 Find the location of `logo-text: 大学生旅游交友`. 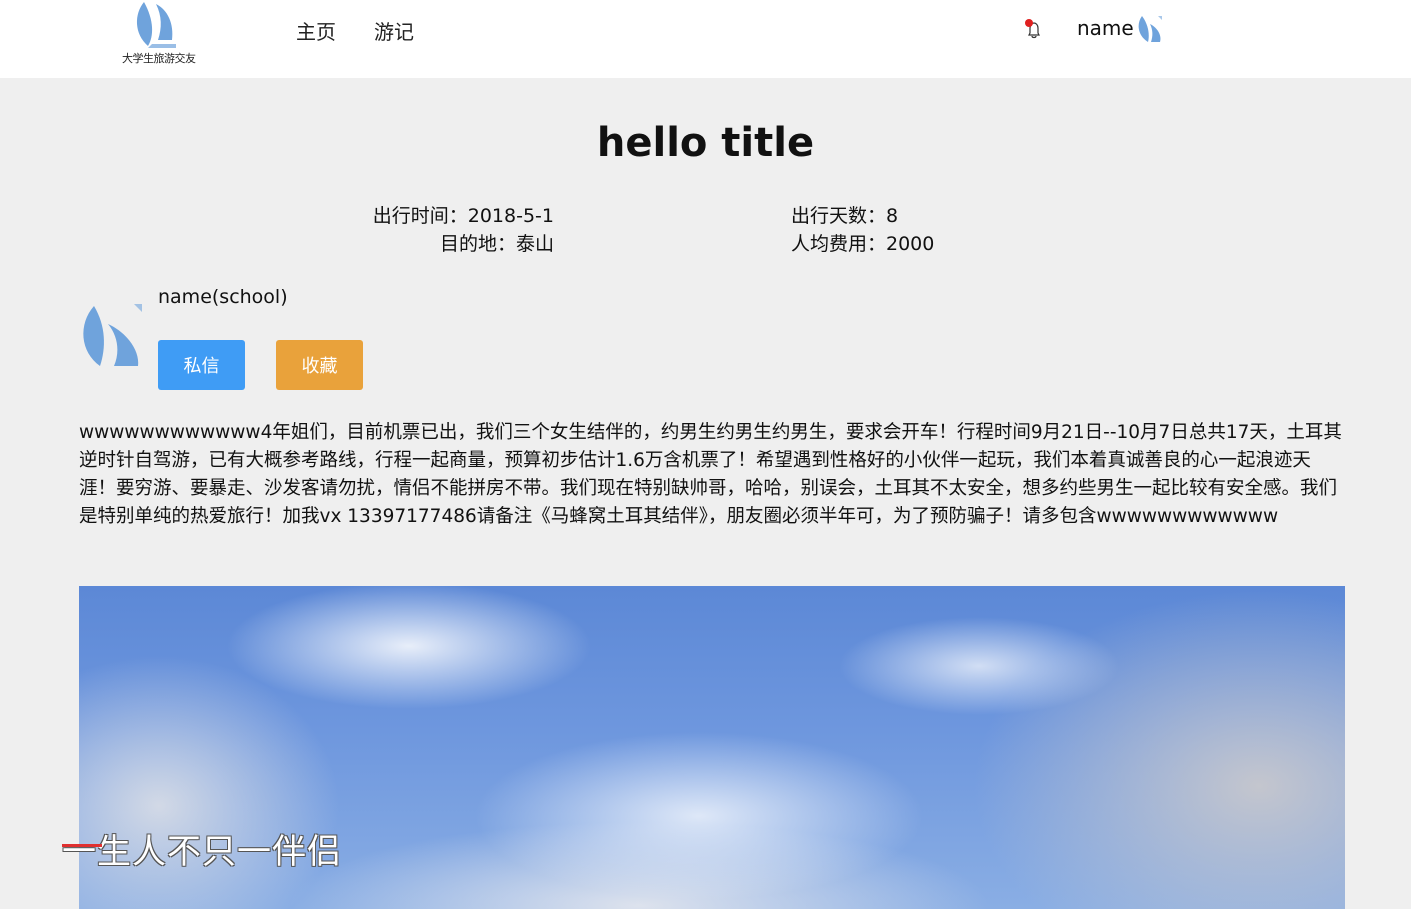

logo-text: 大学生旅游交友 is located at coordinates (159, 58).